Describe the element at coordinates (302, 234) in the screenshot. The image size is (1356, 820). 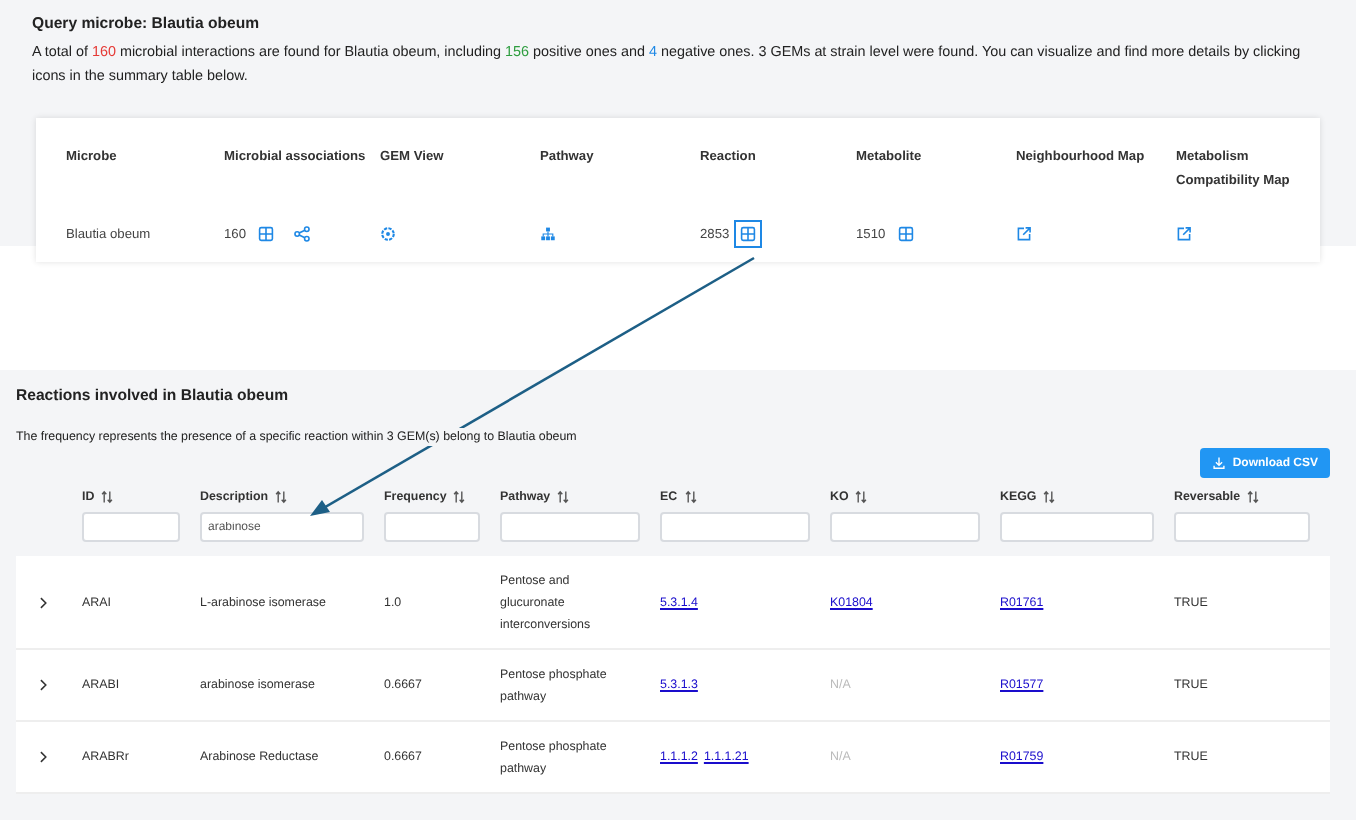
I see `share-icon` at that location.